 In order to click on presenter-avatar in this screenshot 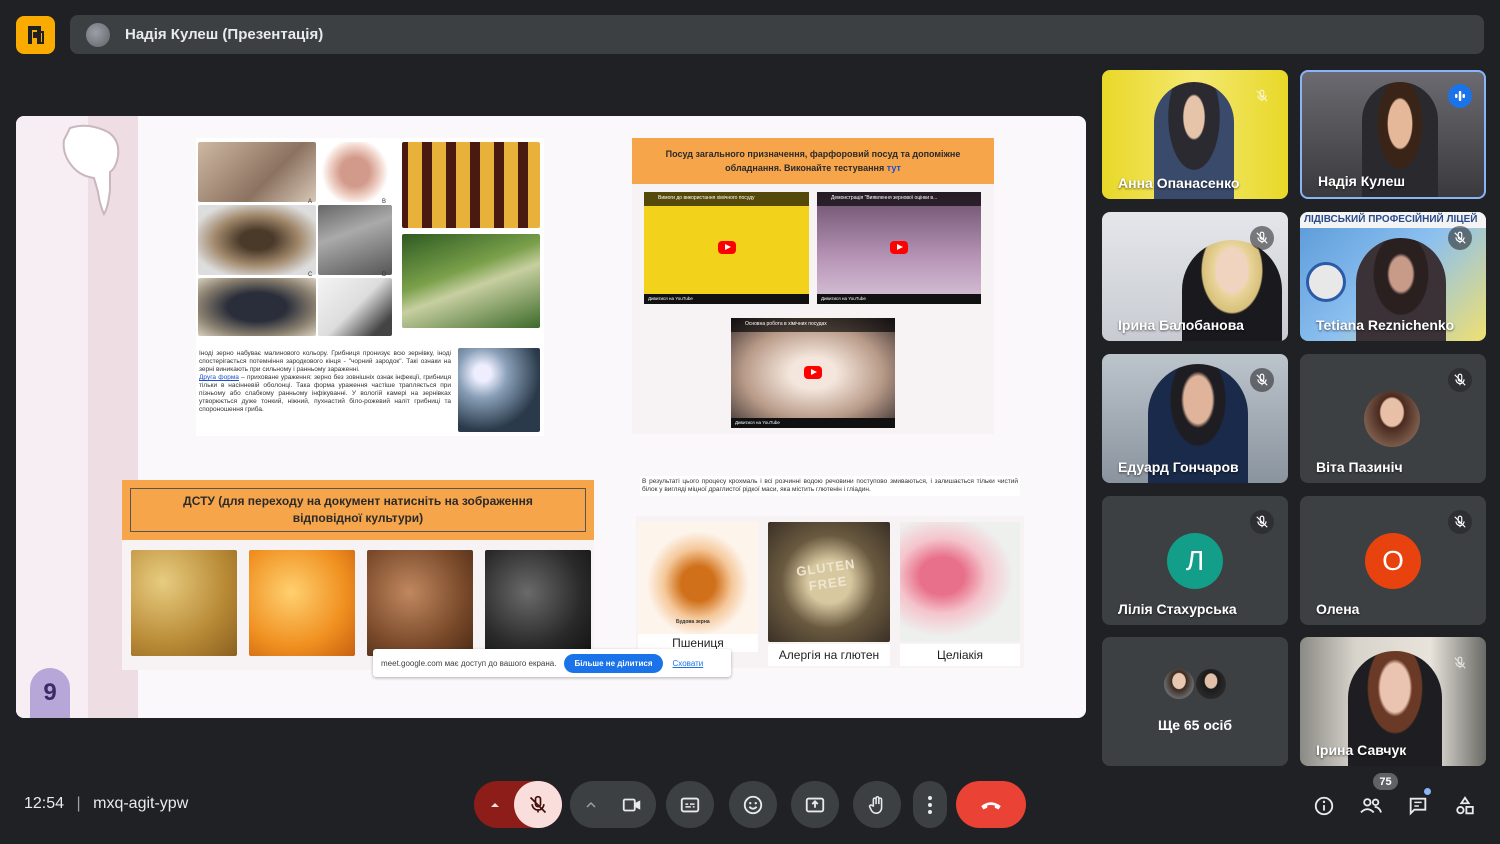, I will do `click(98, 34)`.